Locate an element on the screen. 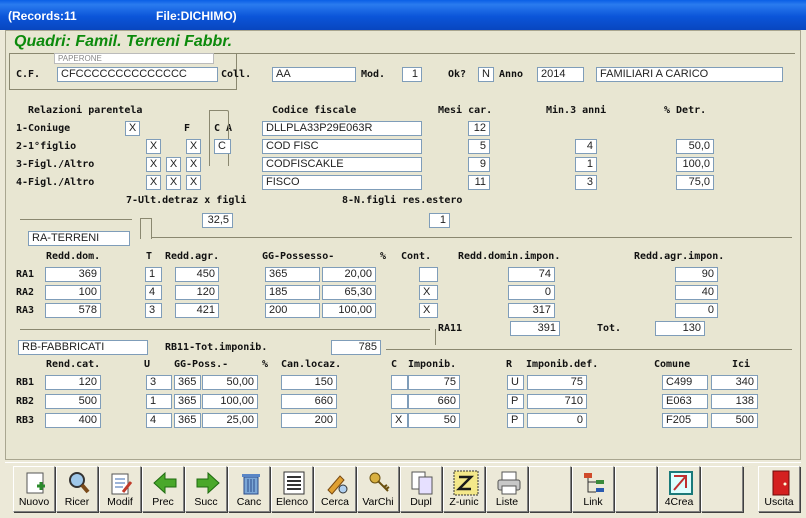 This screenshot has width=806, height=518. cont-field is located at coordinates (428, 274).